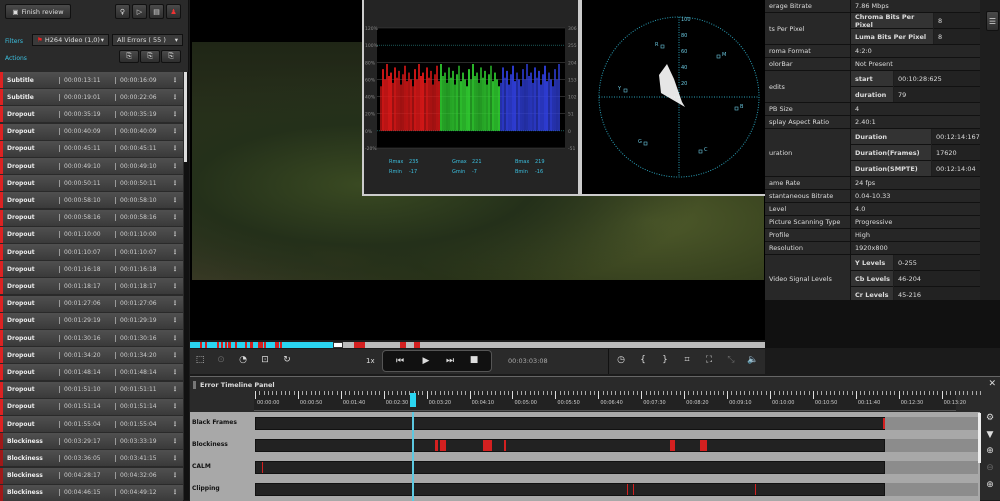  What do you see at coordinates (91, 131) in the screenshot?
I see `error-list-item: Dropout 00:00:40:09 00:00:40:09 ⋮` at bounding box center [91, 131].